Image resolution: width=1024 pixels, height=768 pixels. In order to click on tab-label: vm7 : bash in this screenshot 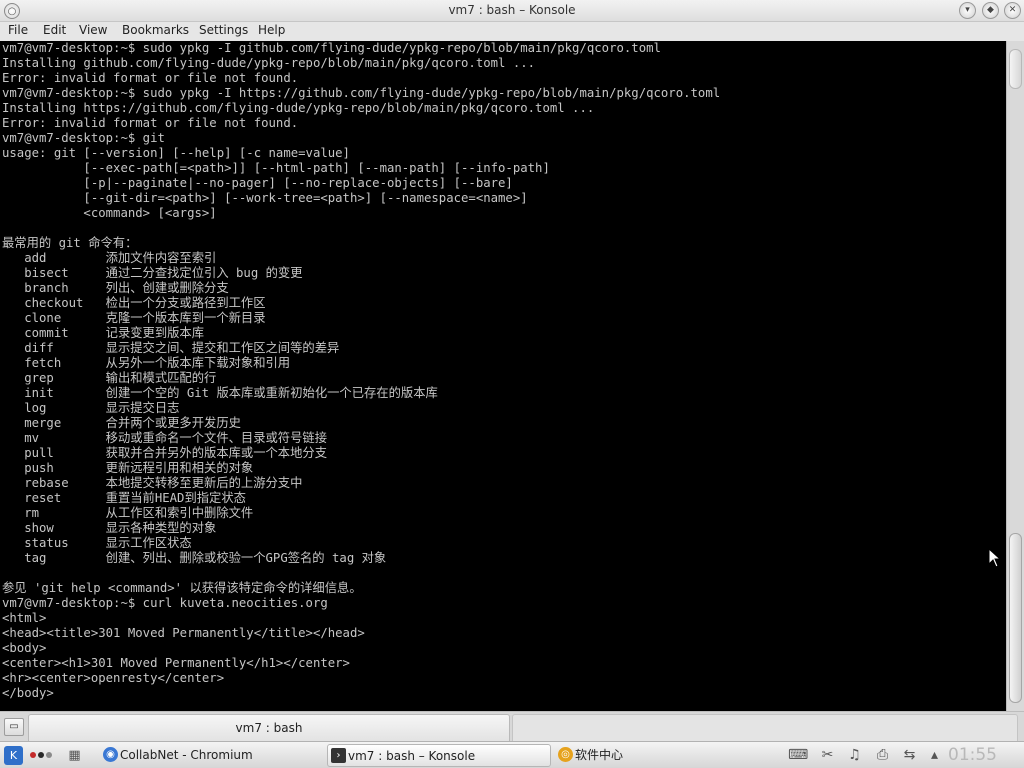, I will do `click(269, 728)`.